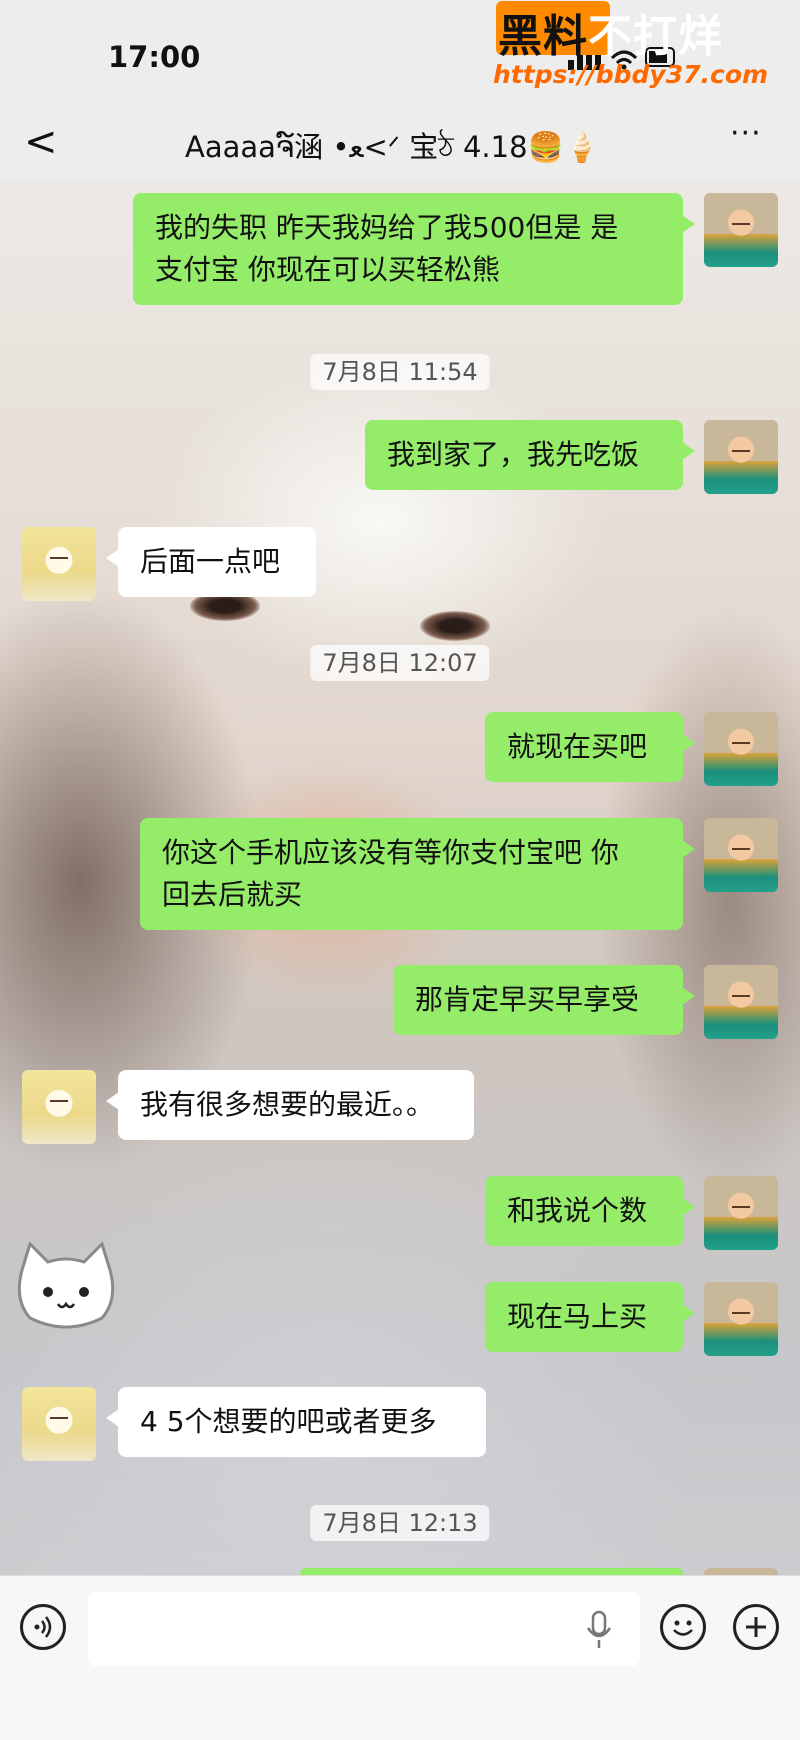  Describe the element at coordinates (756, 1627) in the screenshot. I see `plus-icon` at that location.